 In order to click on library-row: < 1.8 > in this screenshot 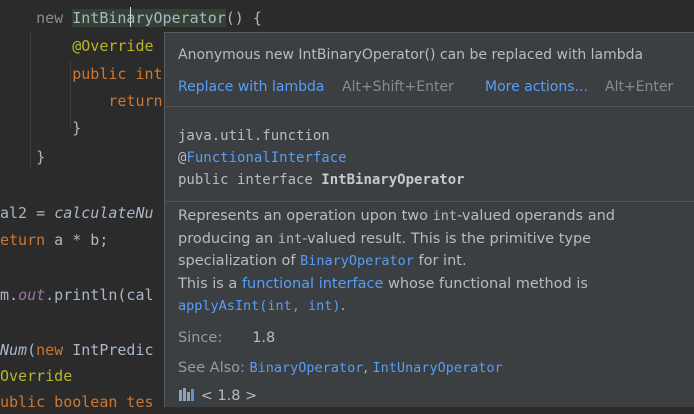, I will do `click(217, 396)`.